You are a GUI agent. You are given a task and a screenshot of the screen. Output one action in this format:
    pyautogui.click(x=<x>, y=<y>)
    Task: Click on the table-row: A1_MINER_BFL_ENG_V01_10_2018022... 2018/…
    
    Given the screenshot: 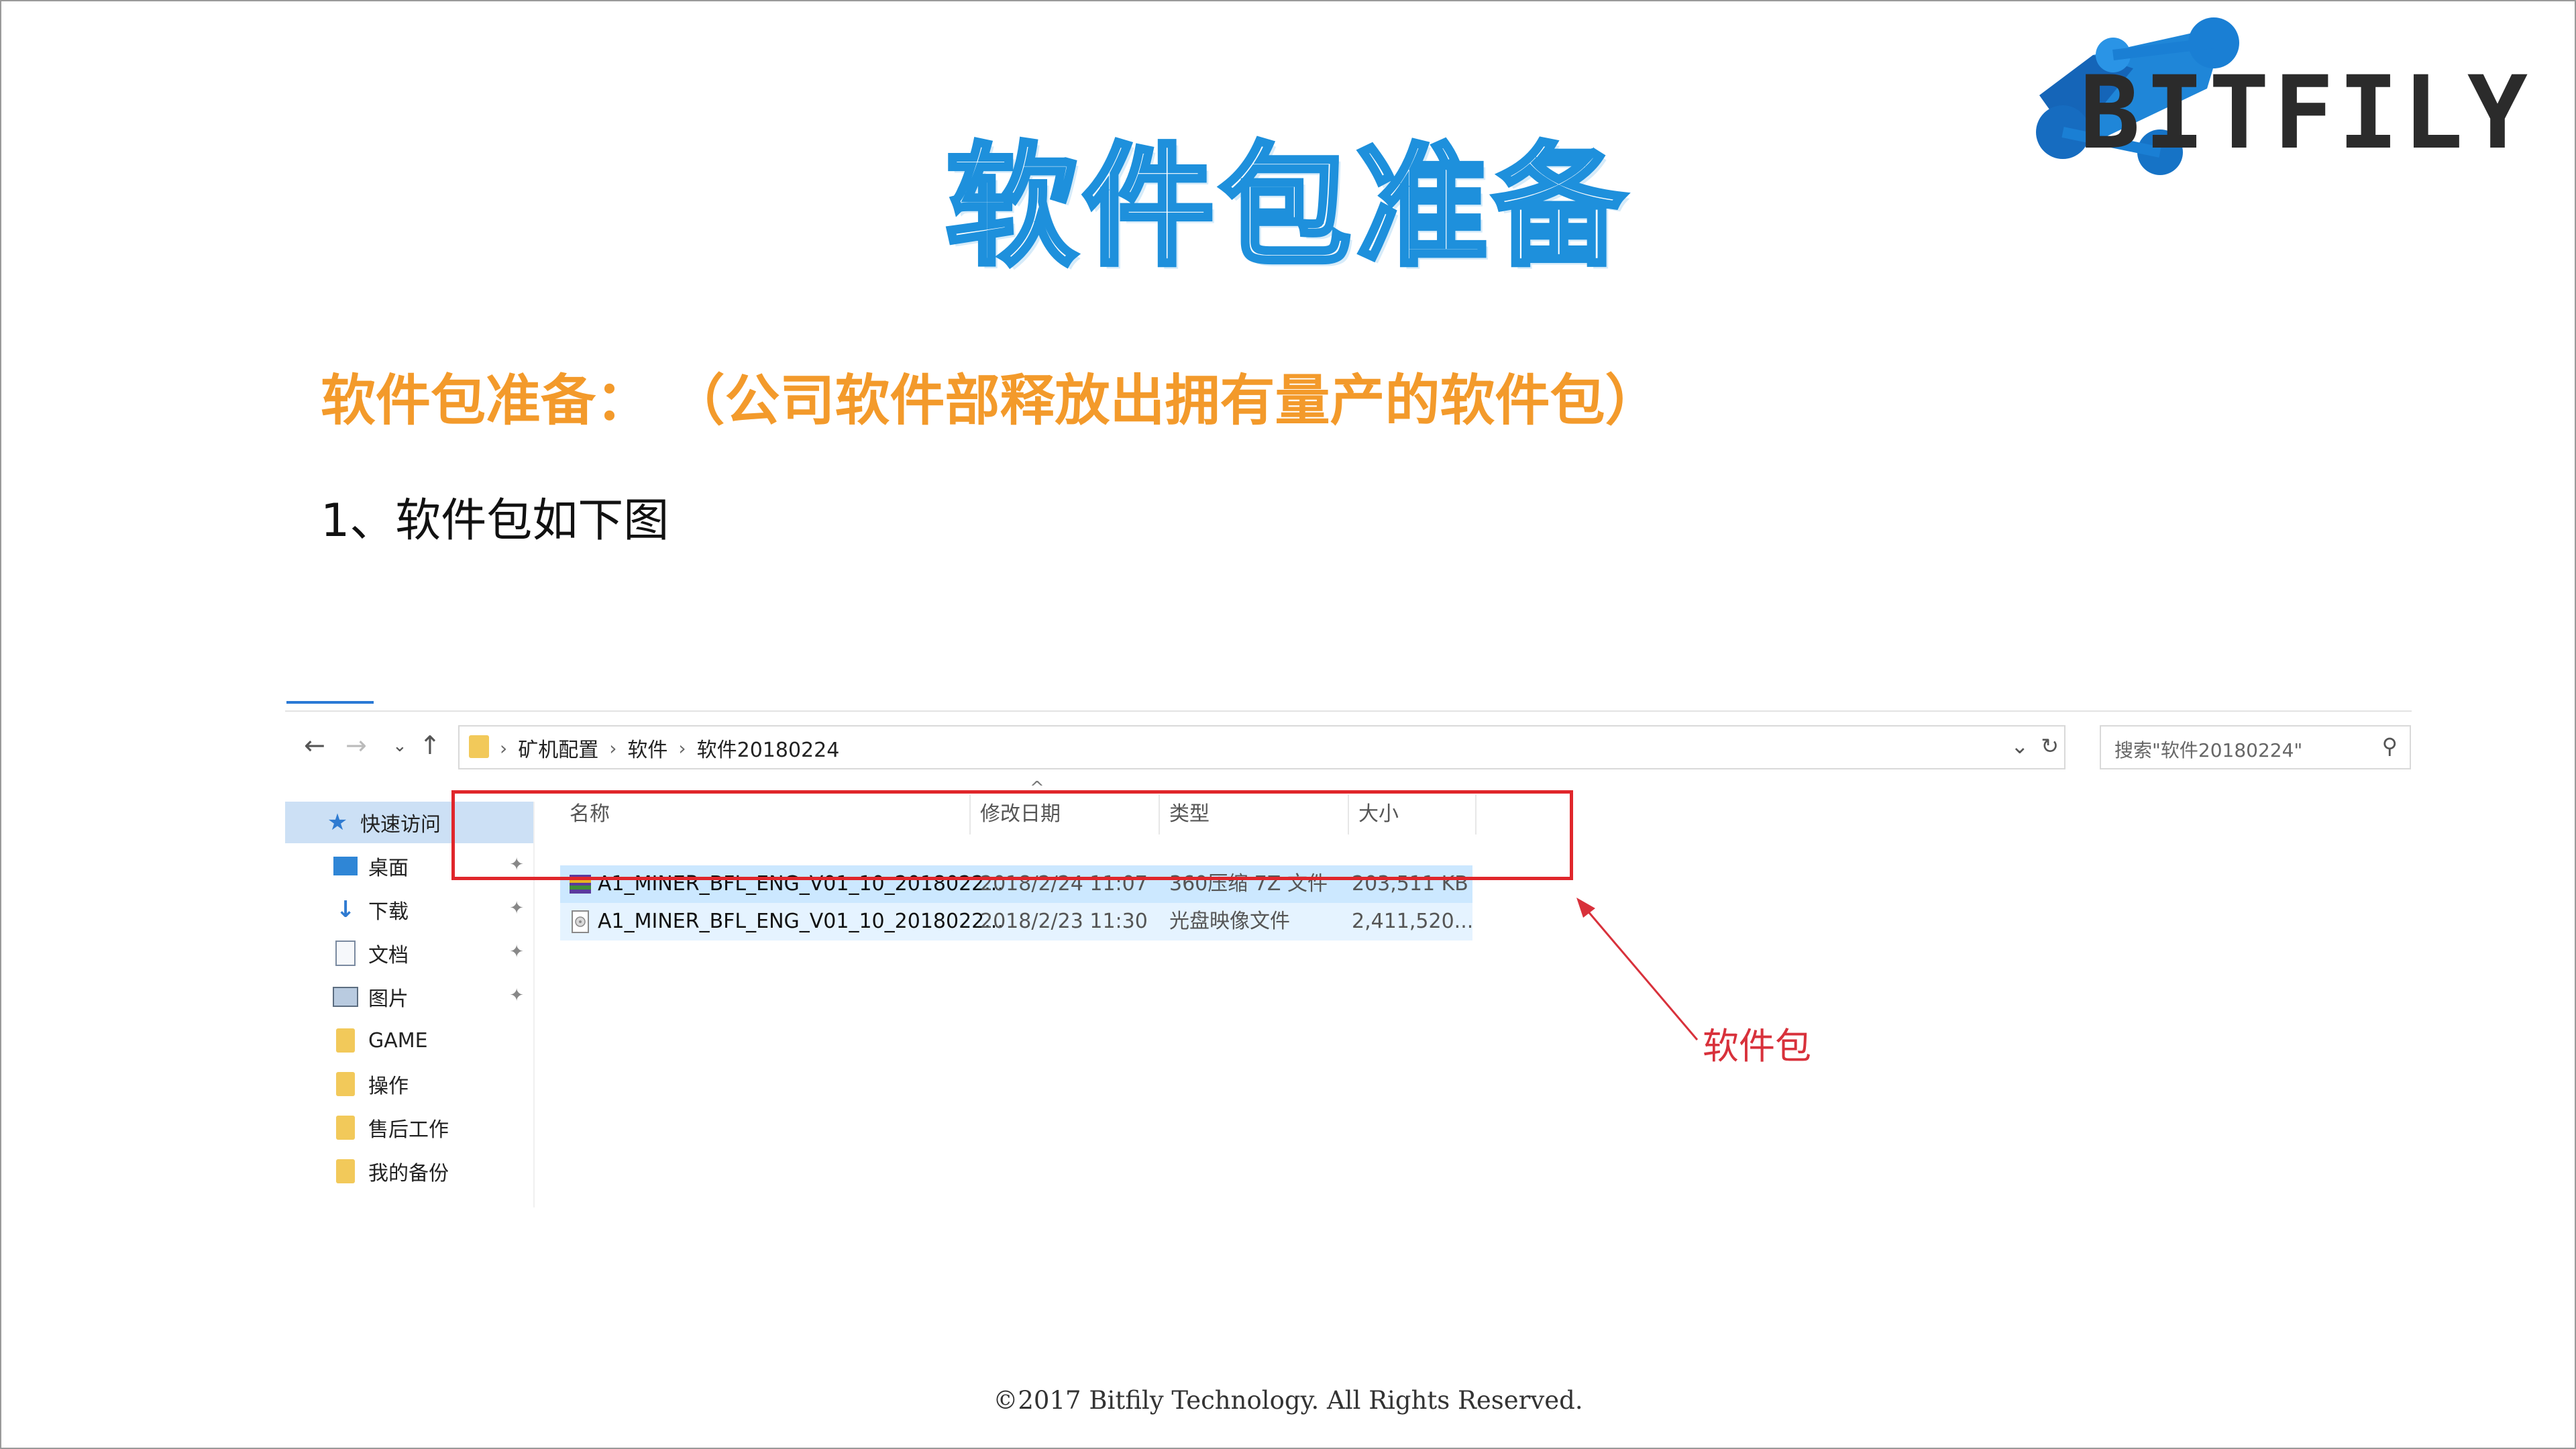 What is the action you would take?
    pyautogui.click(x=1017, y=922)
    